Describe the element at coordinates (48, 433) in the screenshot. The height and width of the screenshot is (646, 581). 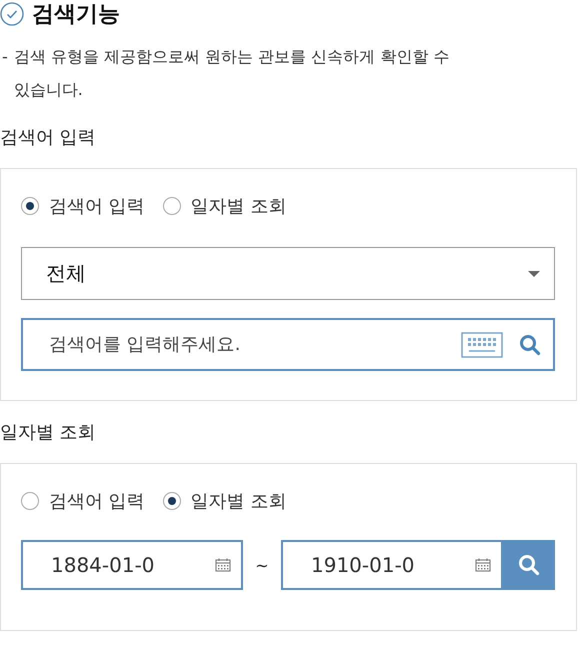
I see `section-title: 일자별 조회` at that location.